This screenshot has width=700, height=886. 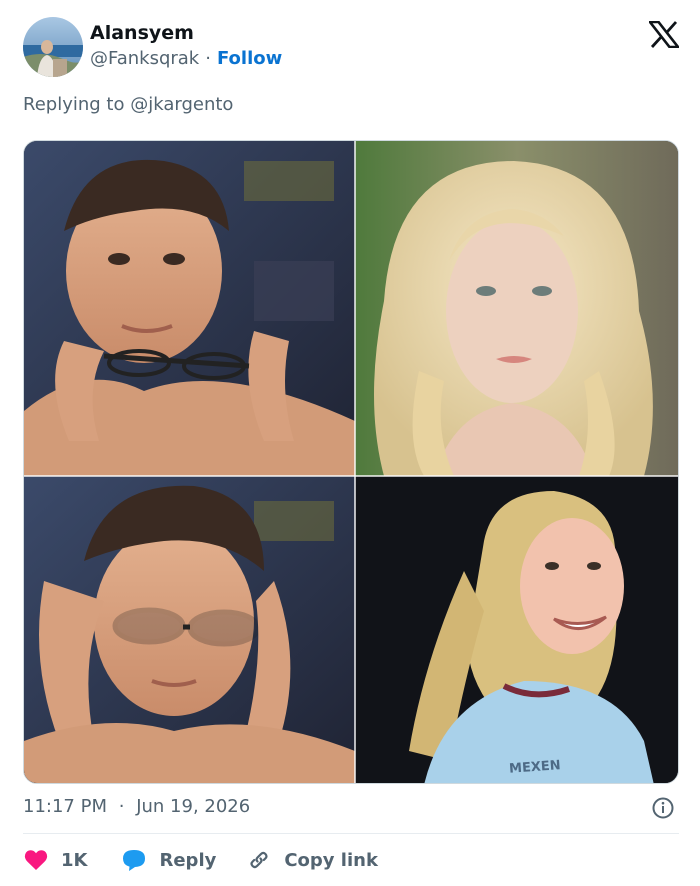 What do you see at coordinates (65, 806) in the screenshot?
I see `tweet-time: 11:17 PM` at bounding box center [65, 806].